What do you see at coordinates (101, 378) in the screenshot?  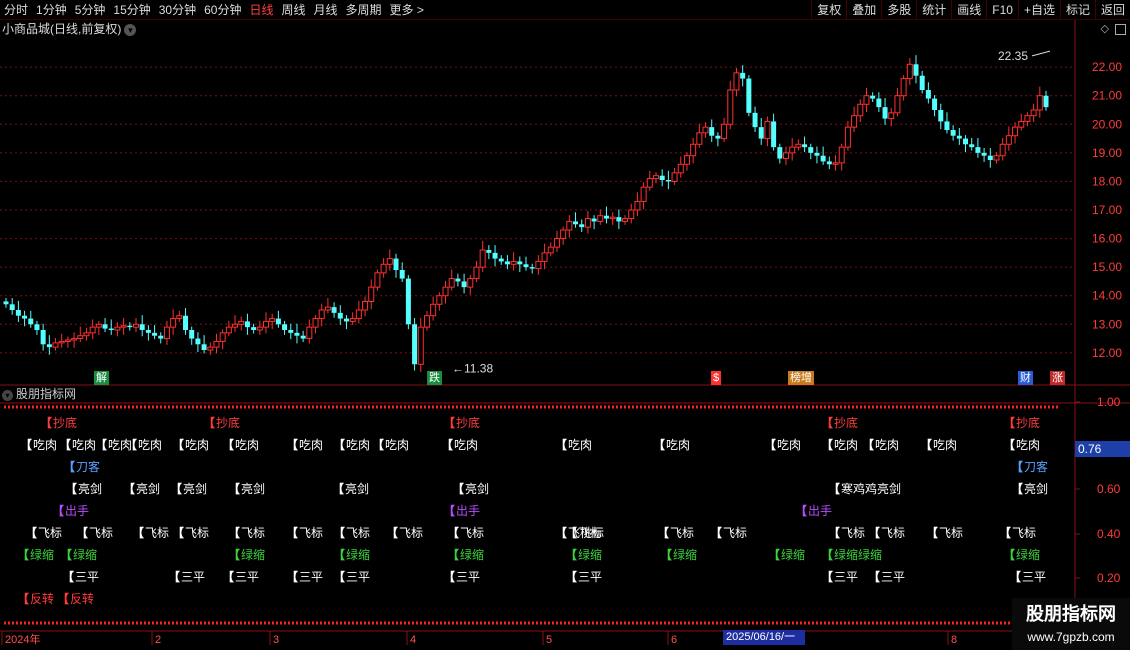 I see `event-marker: 解` at bounding box center [101, 378].